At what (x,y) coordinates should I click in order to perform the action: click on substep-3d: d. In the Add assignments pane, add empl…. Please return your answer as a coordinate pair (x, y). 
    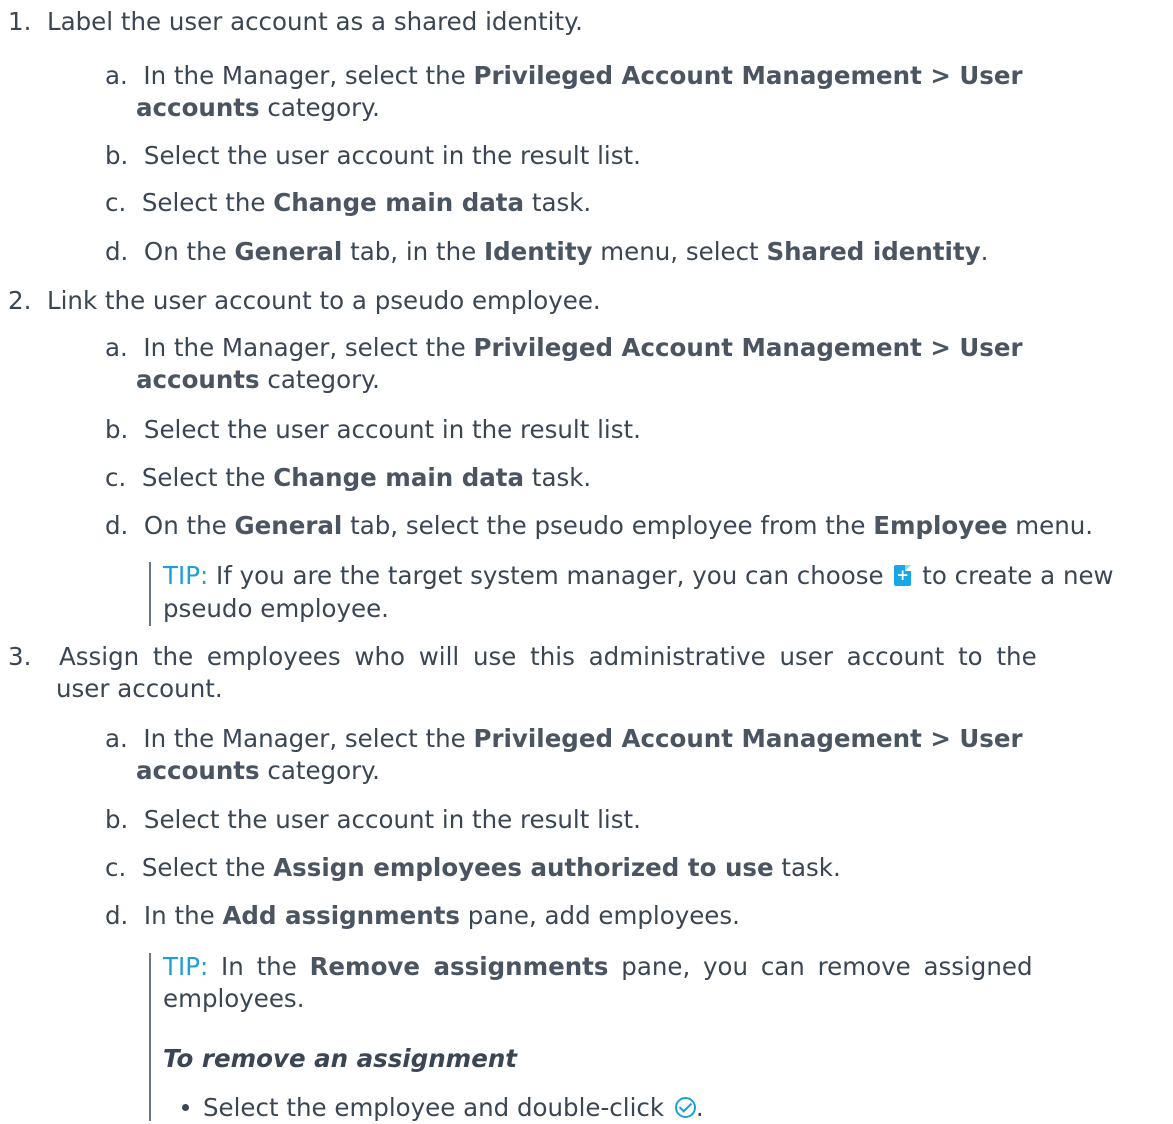
    Looking at the image, I should click on (422, 915).